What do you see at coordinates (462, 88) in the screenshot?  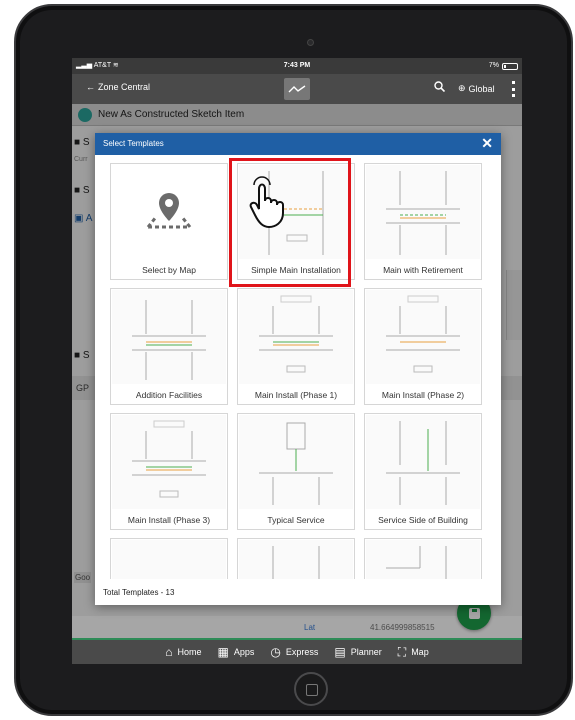 I see `globe-icon: ⊕` at bounding box center [462, 88].